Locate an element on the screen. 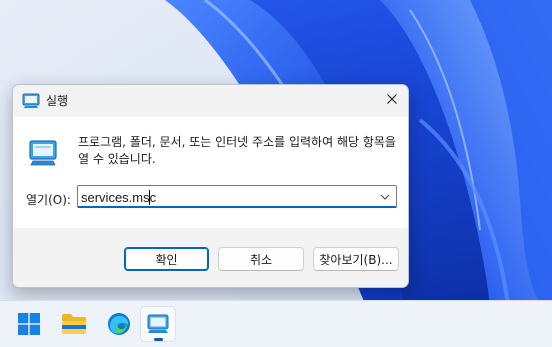 This screenshot has height=347, width=552. open-label: 열기(O): is located at coordinates (48, 200).